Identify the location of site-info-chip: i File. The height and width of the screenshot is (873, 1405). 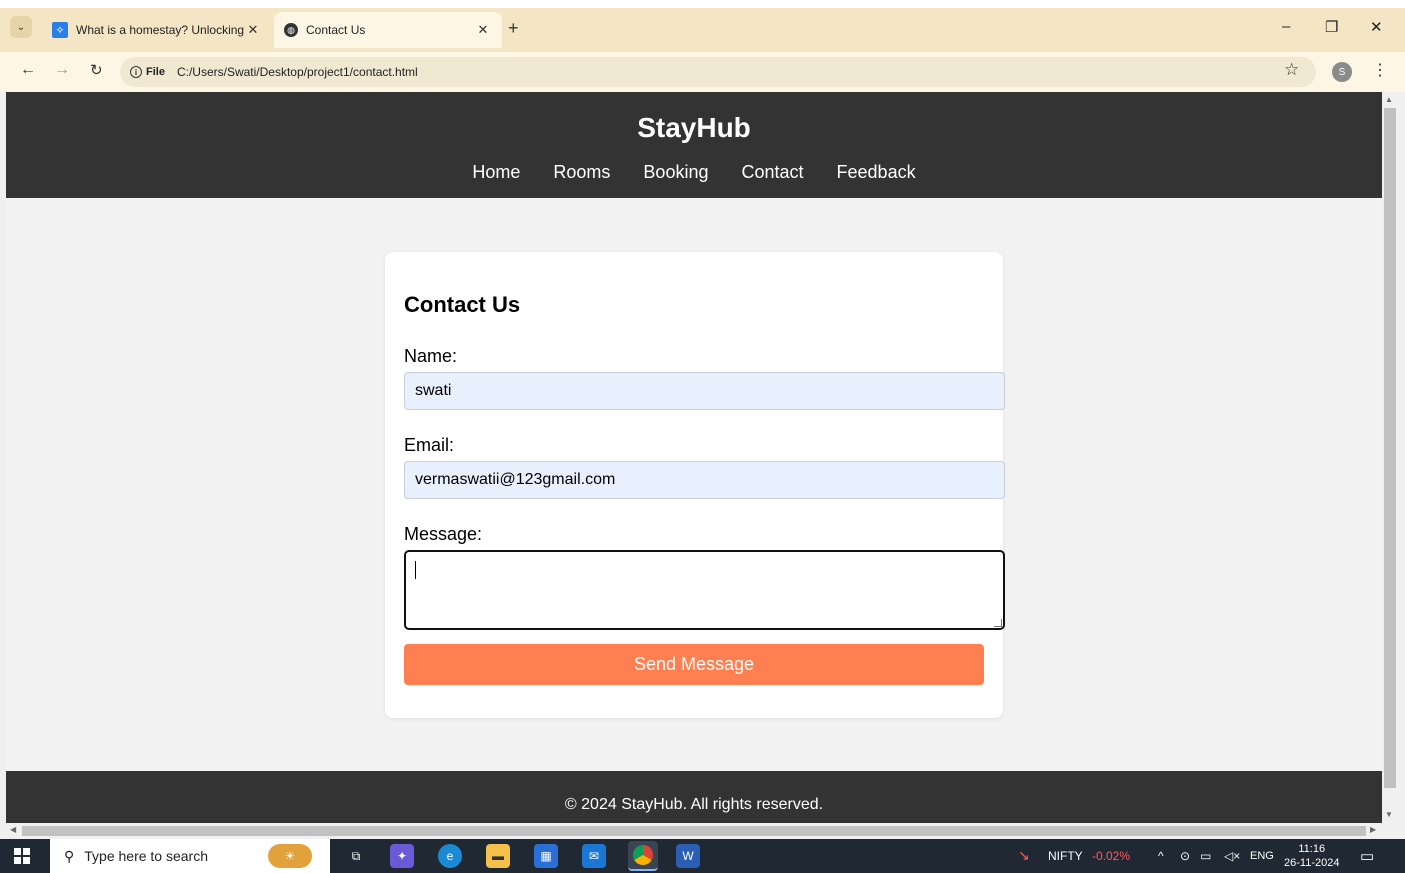
(147, 72).